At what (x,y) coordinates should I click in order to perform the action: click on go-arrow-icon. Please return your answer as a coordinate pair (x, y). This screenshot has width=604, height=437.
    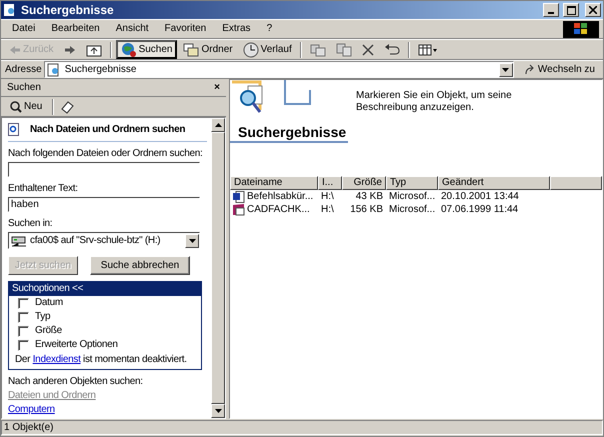
    Looking at the image, I should click on (530, 70).